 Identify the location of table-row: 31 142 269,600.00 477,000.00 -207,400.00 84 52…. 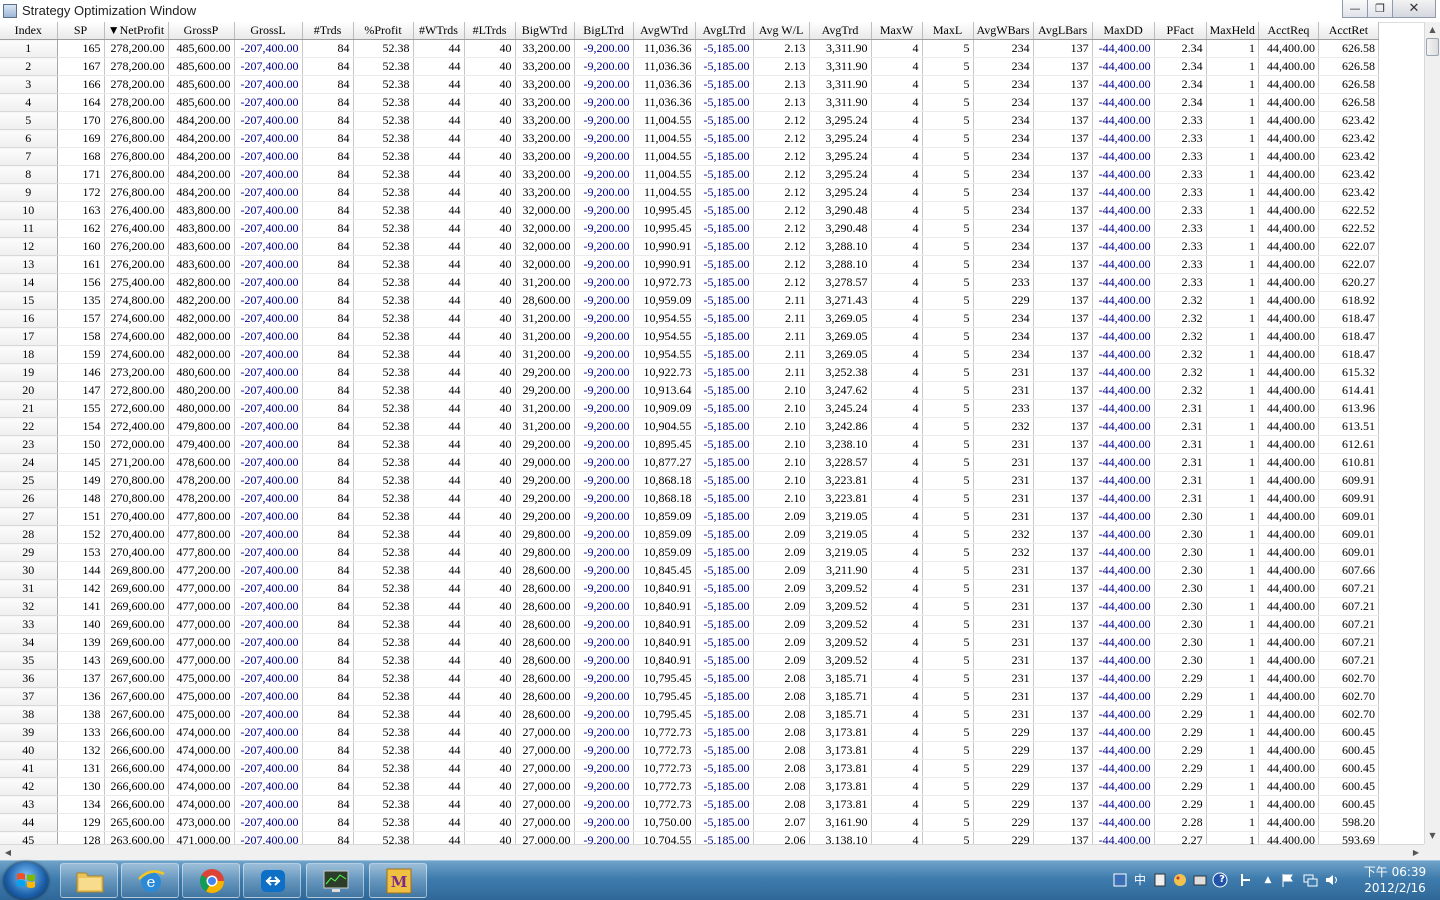
(689, 588).